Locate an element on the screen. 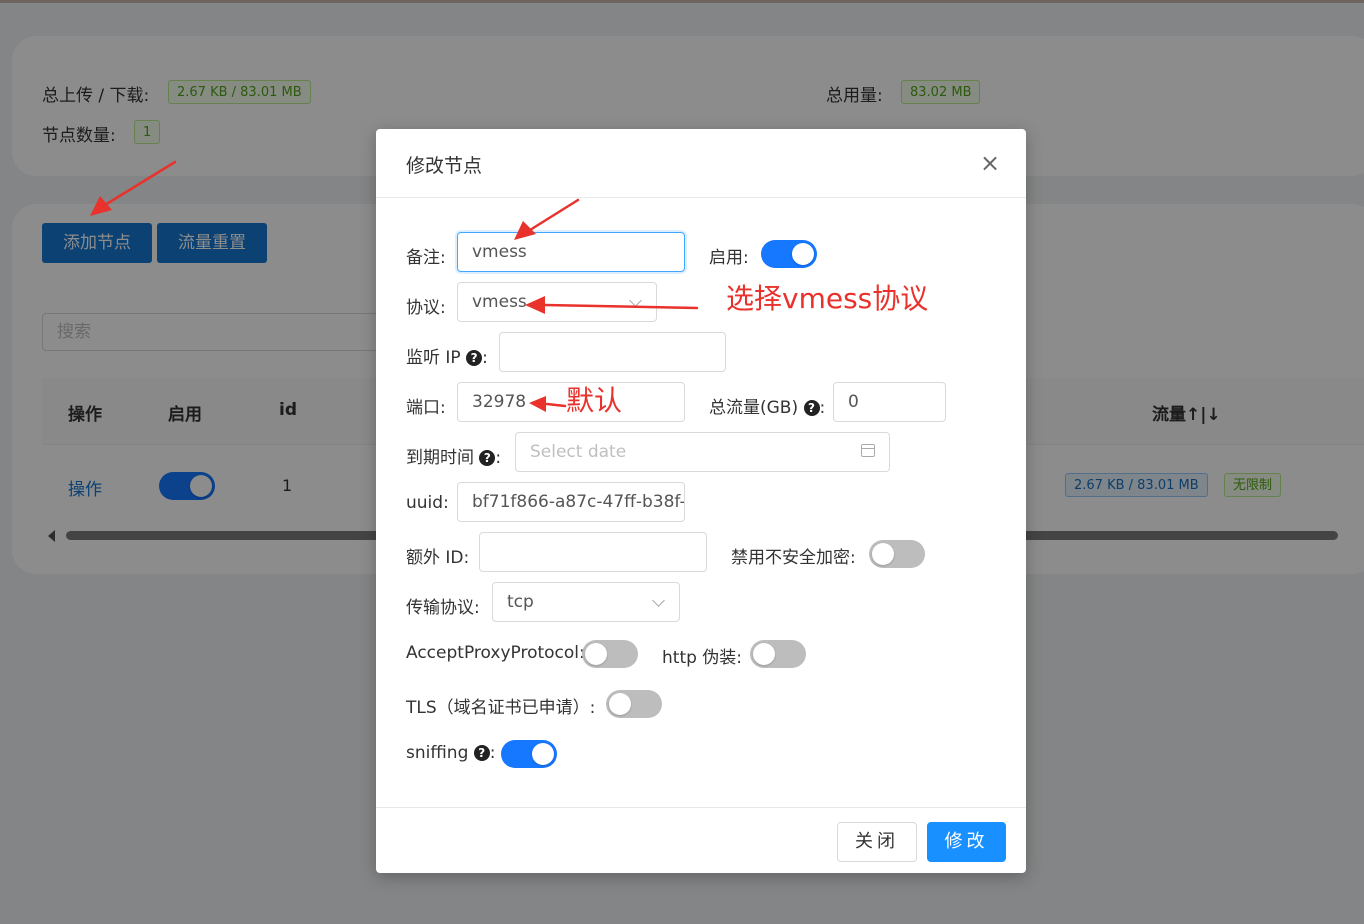 This screenshot has height=924, width=1364. uuid-input: bf71f866-a87c-47ff-b38f- is located at coordinates (571, 502).